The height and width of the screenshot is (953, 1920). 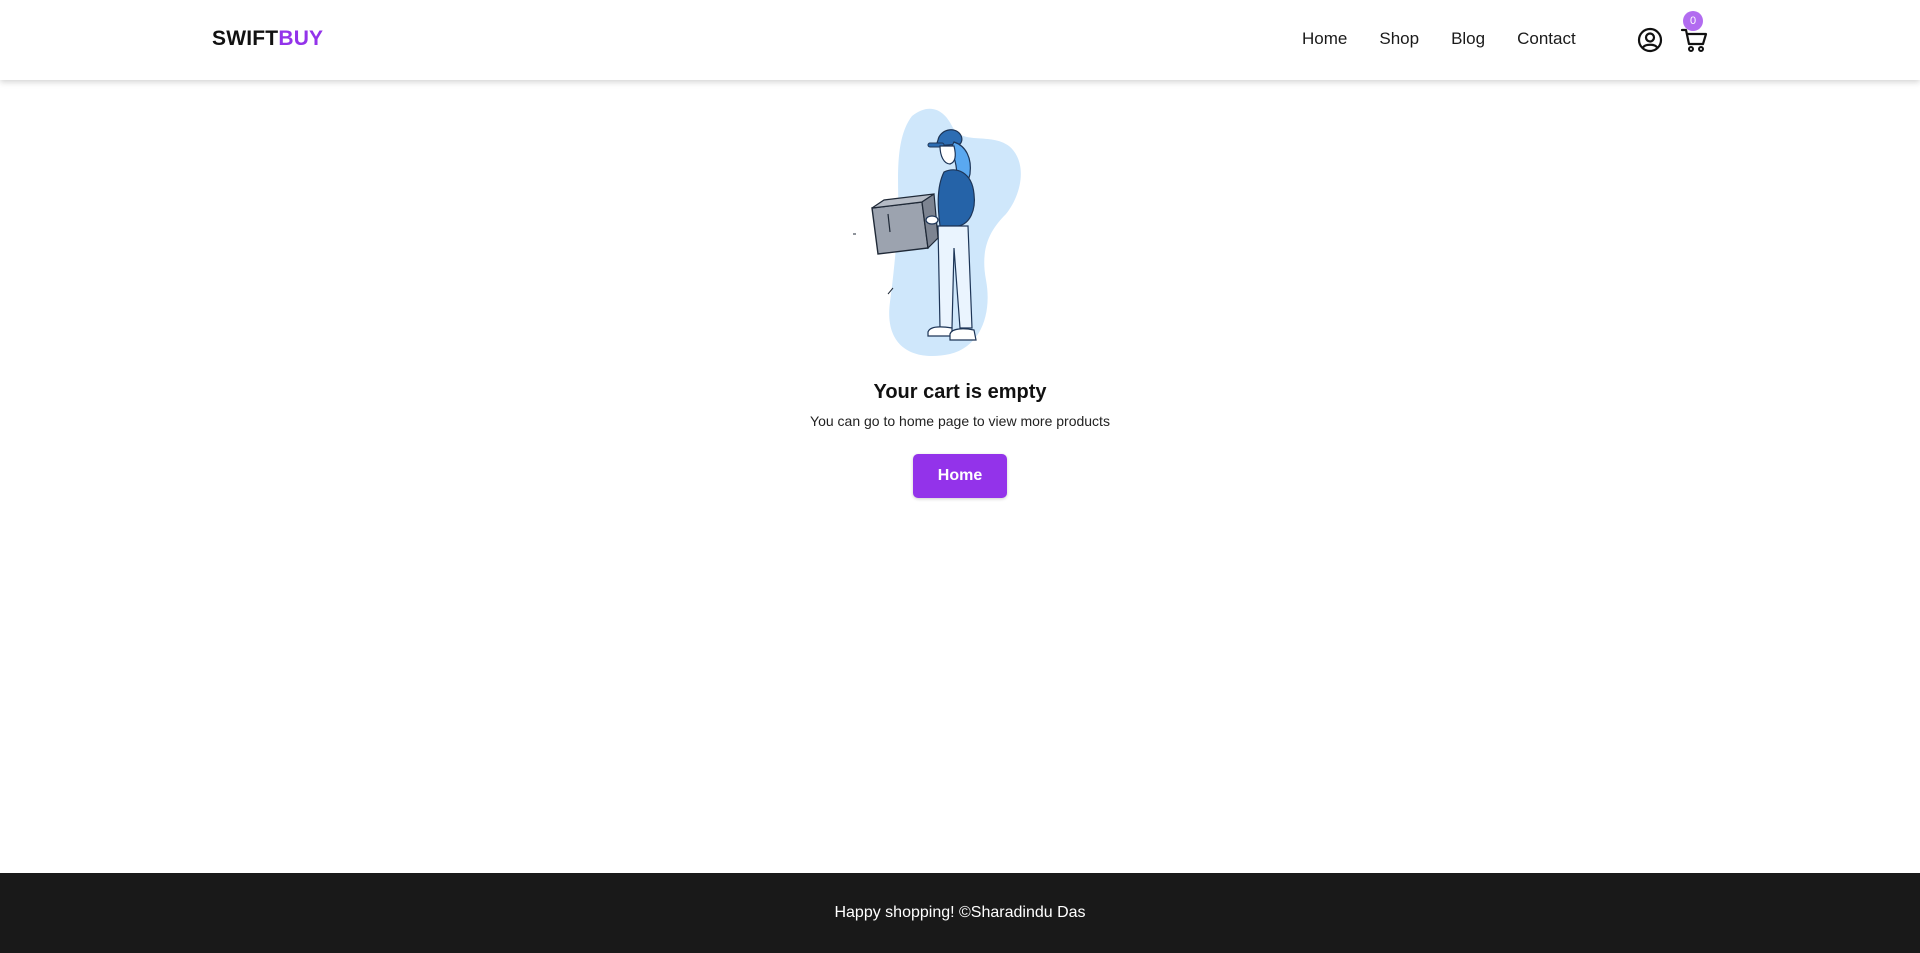 I want to click on brand-logo: SWIFTBUY, so click(x=267, y=39).